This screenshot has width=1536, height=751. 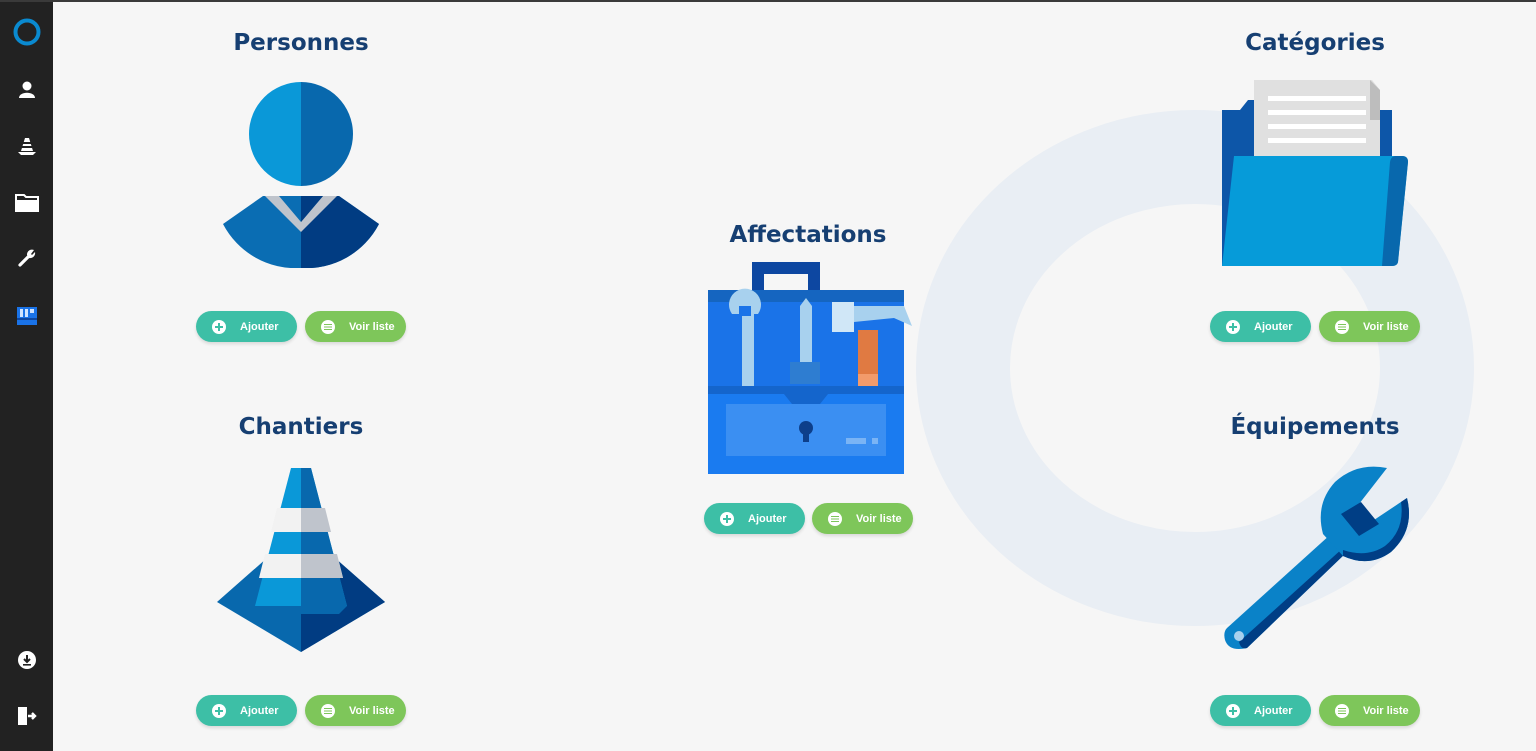 I want to click on add-equipement-button: Ajouter, so click(x=1260, y=710).